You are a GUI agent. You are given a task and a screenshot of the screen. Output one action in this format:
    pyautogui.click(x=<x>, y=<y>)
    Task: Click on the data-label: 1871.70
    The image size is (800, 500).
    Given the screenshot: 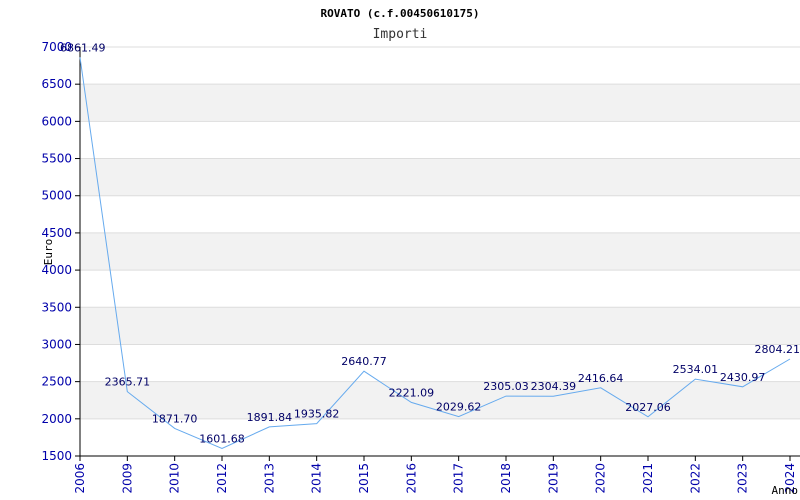 What is the action you would take?
    pyautogui.click(x=175, y=418)
    